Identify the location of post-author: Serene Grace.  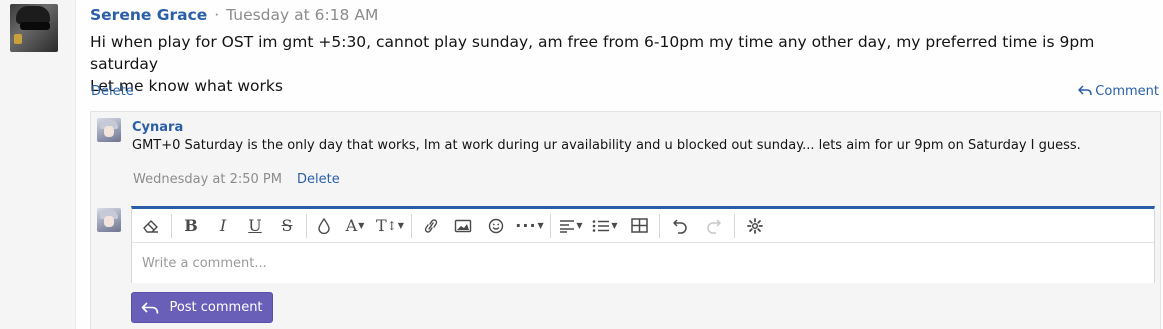
(148, 15).